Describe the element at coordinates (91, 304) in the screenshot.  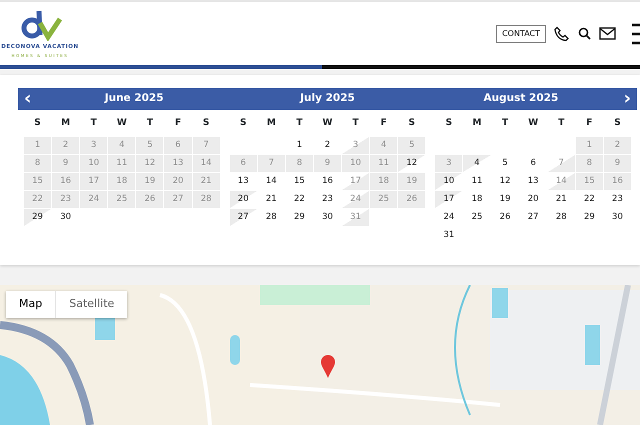
I see `map-type-tab: Satellite` at that location.